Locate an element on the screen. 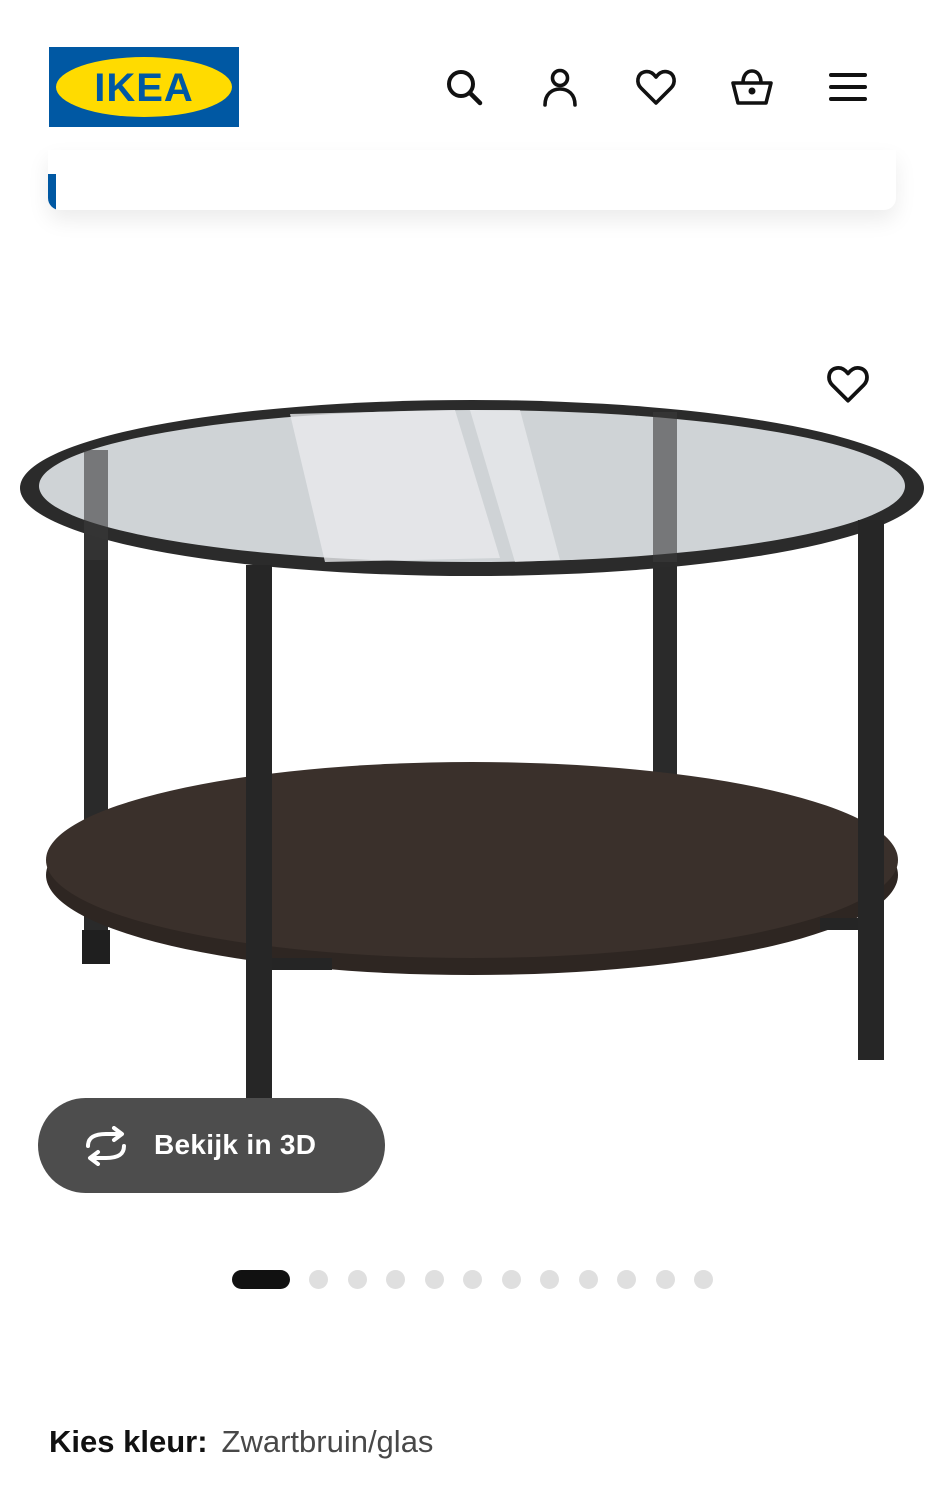  view-3d-label: Bekijk in 3D is located at coordinates (235, 1144).